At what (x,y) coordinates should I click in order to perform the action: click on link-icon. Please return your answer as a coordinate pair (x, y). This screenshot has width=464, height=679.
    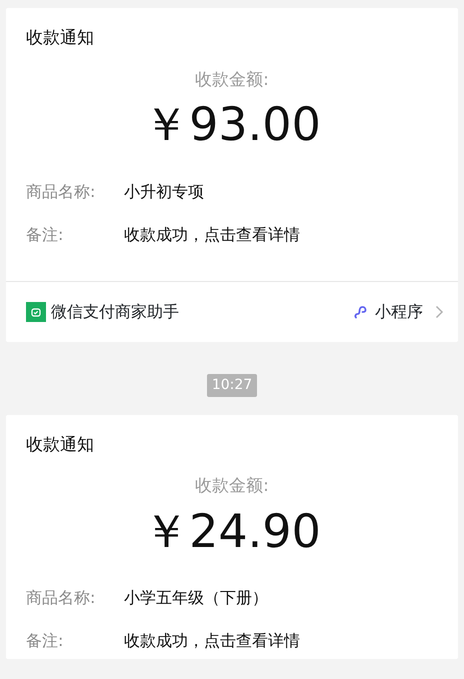
    Looking at the image, I should click on (361, 312).